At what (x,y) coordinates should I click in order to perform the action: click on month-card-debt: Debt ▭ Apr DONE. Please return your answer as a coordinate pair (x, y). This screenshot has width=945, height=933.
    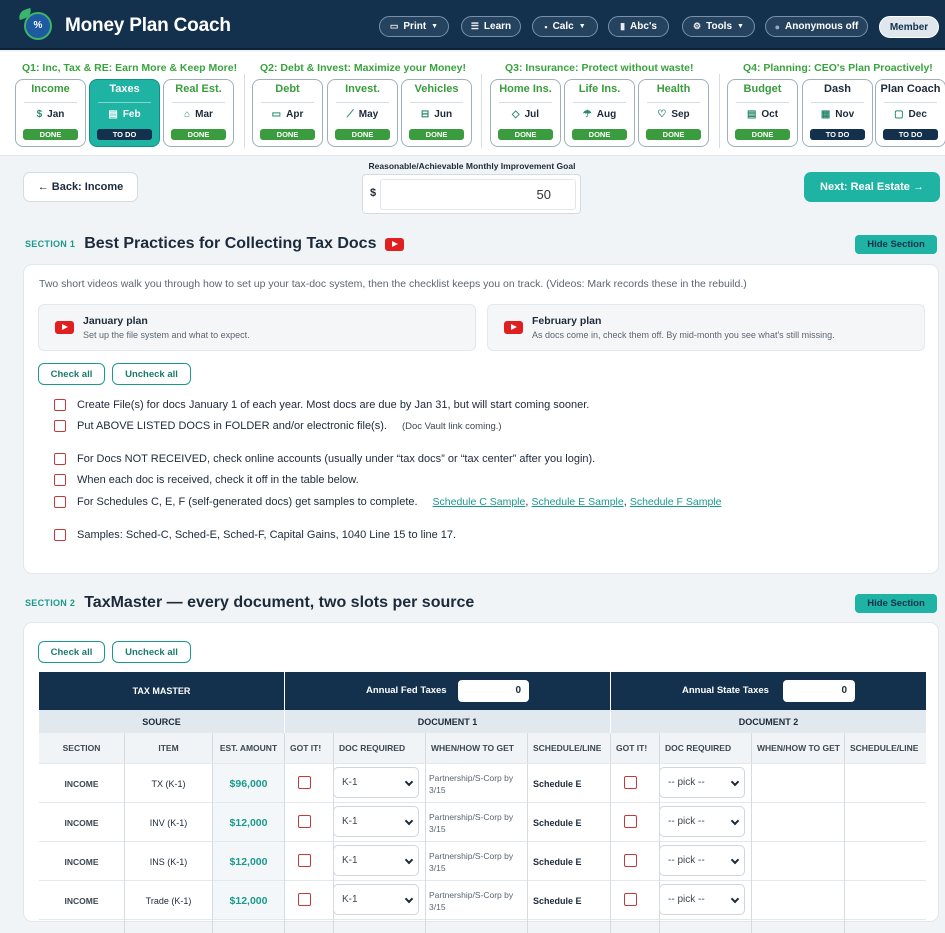
    Looking at the image, I should click on (287, 113).